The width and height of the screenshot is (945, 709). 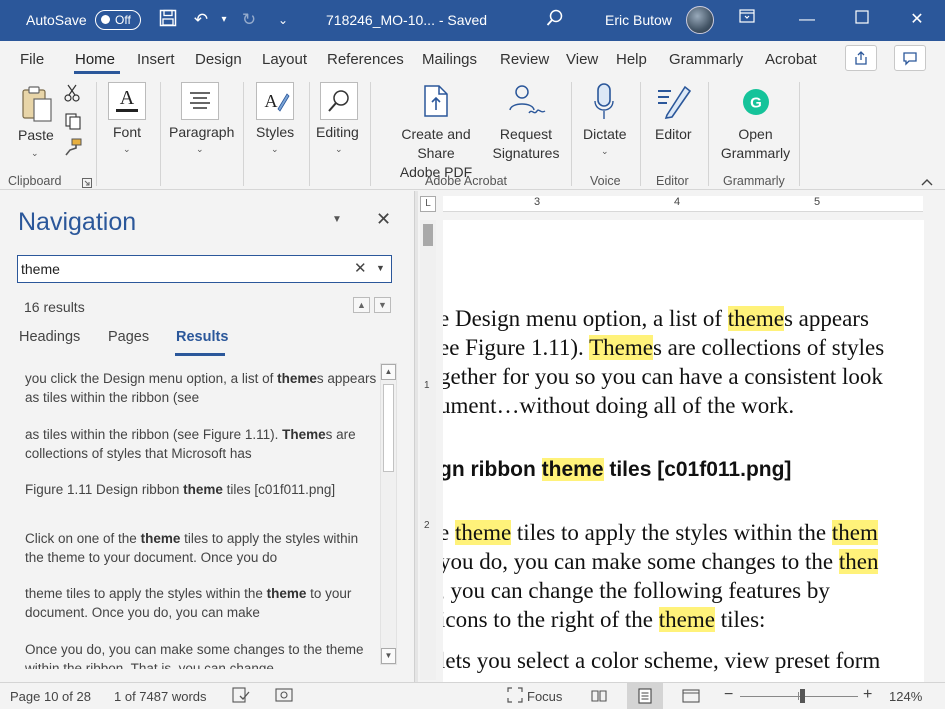 What do you see at coordinates (927, 182) in the screenshot?
I see `collapse-ribbon-icon` at bounding box center [927, 182].